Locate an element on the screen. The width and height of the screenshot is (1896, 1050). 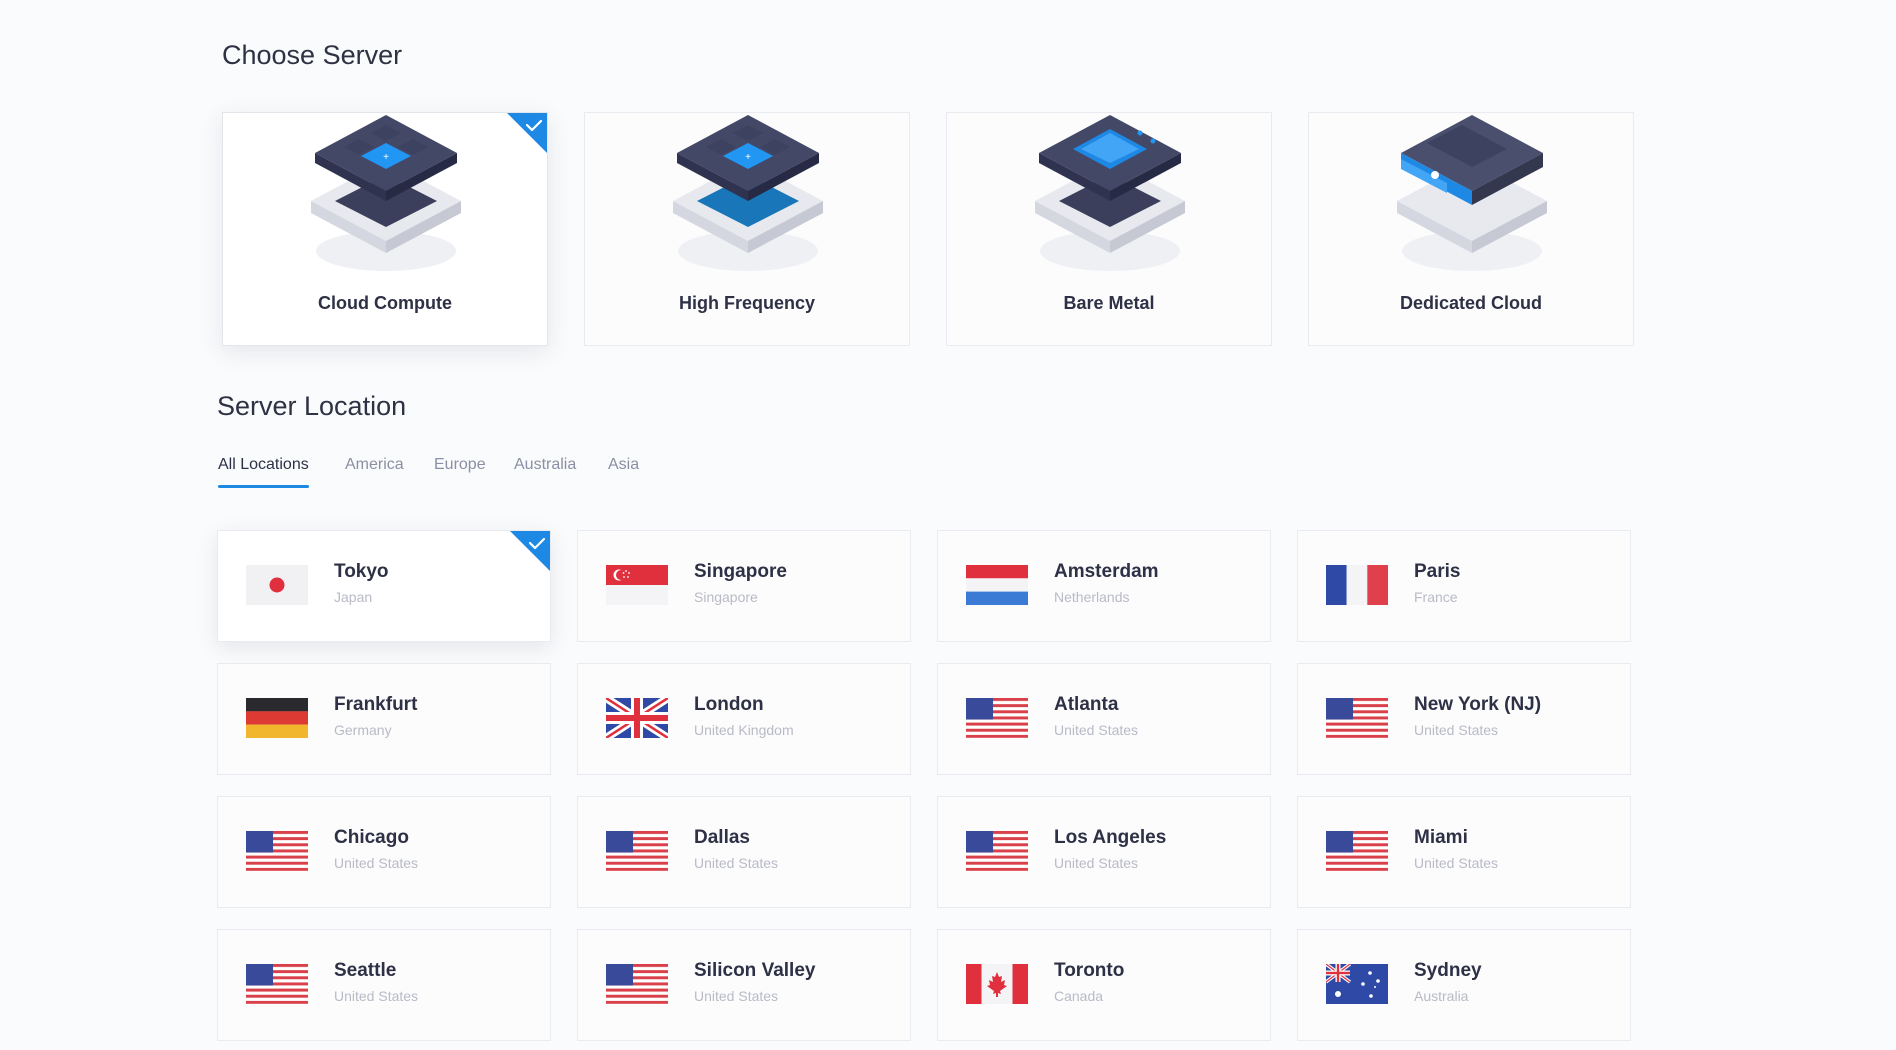
france-flag-icon is located at coordinates (1357, 585).